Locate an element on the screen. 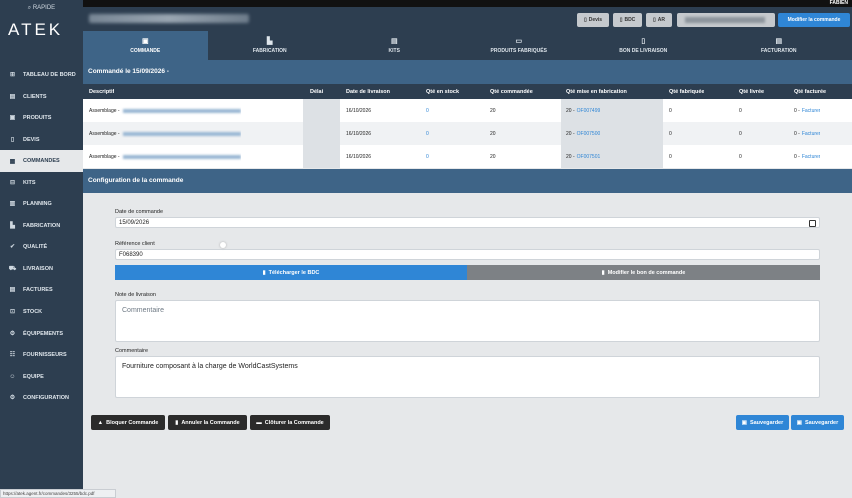  sidebar-item-fournisseurs: ☷ FOURNISSEURS is located at coordinates (41, 354).